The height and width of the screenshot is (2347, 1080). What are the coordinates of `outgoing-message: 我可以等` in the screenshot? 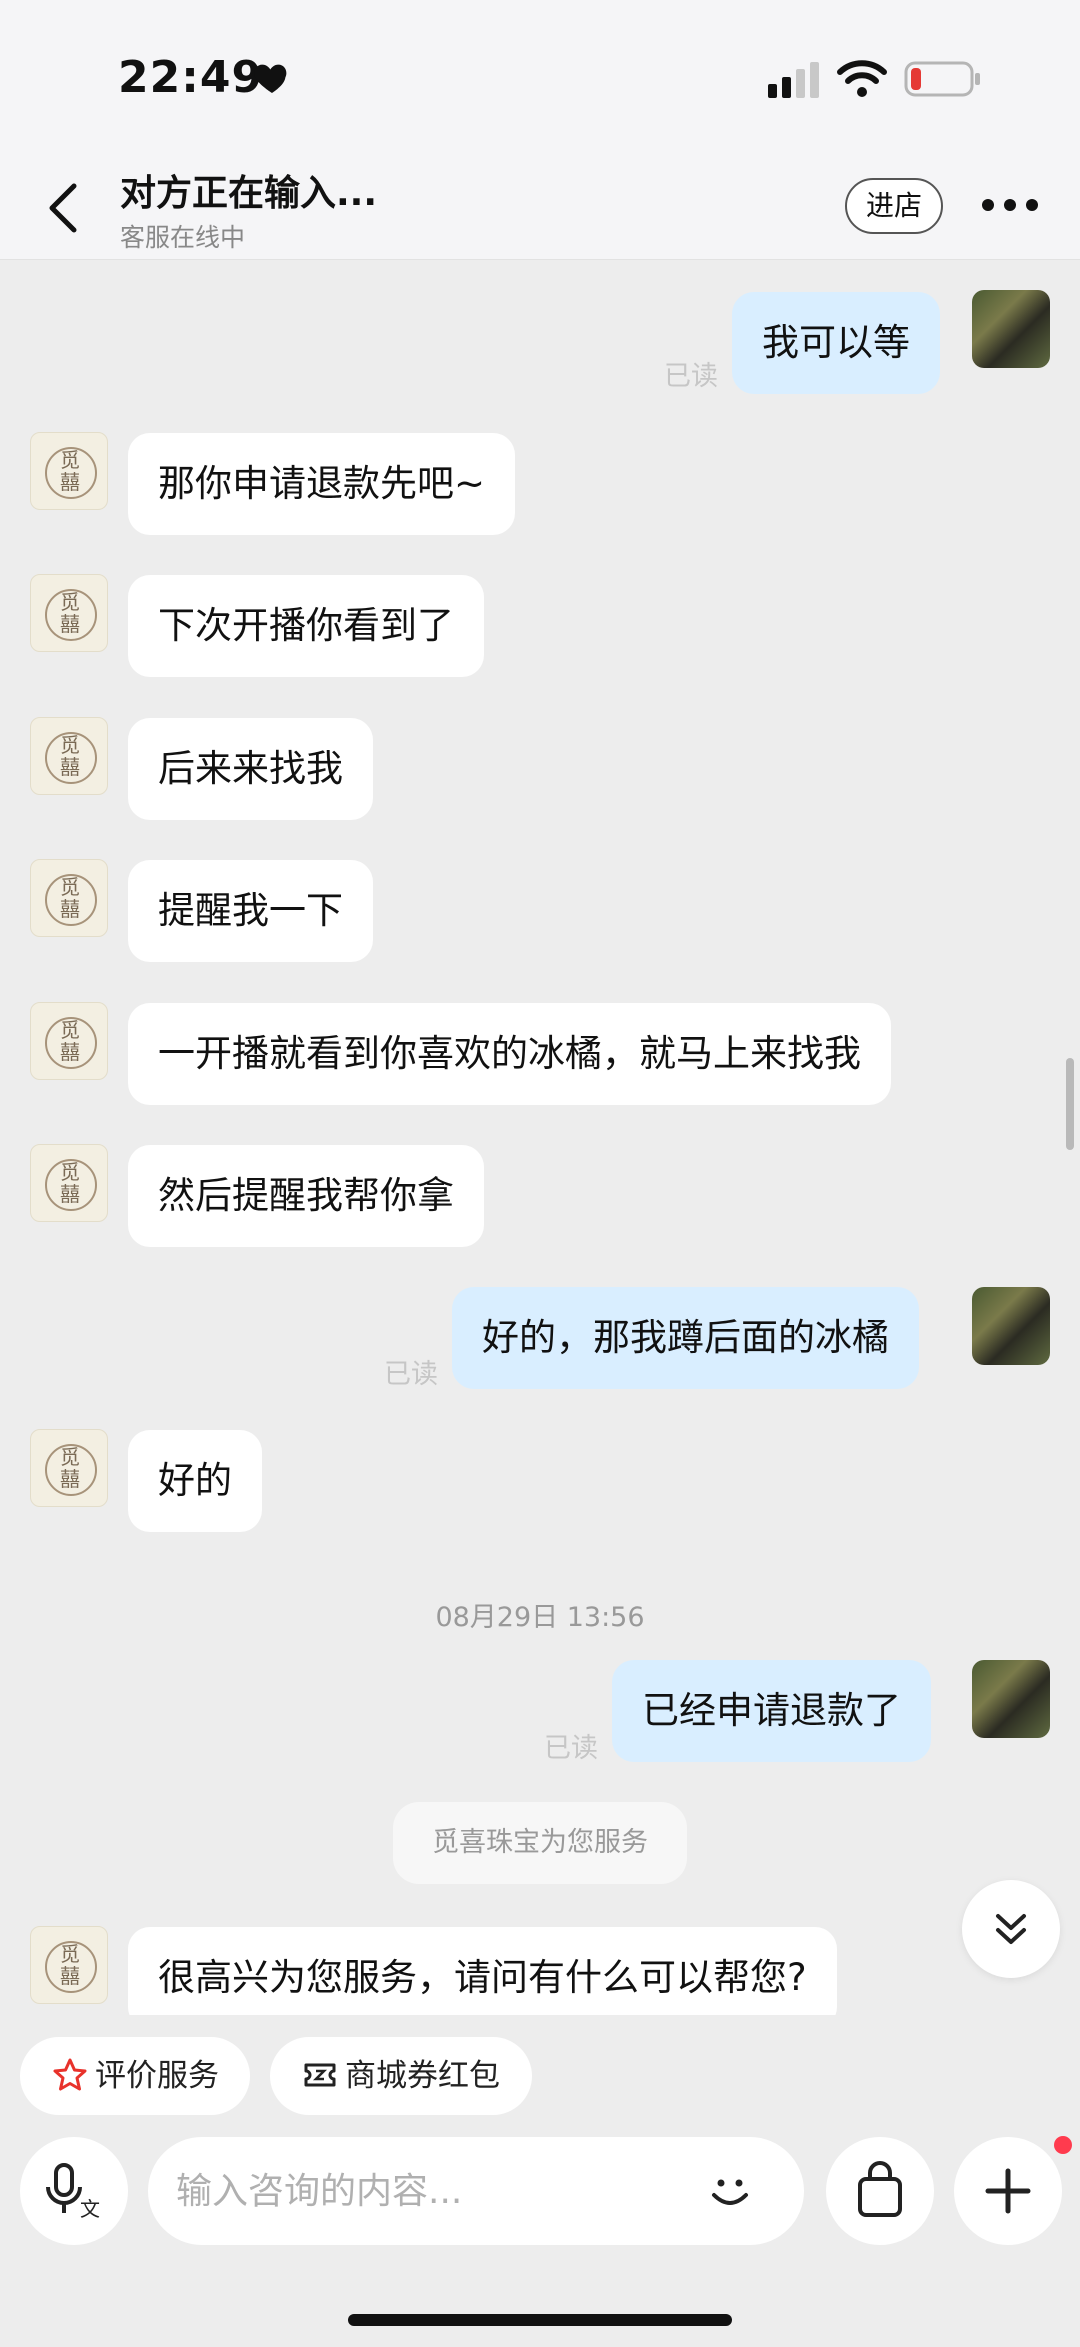 It's located at (836, 343).